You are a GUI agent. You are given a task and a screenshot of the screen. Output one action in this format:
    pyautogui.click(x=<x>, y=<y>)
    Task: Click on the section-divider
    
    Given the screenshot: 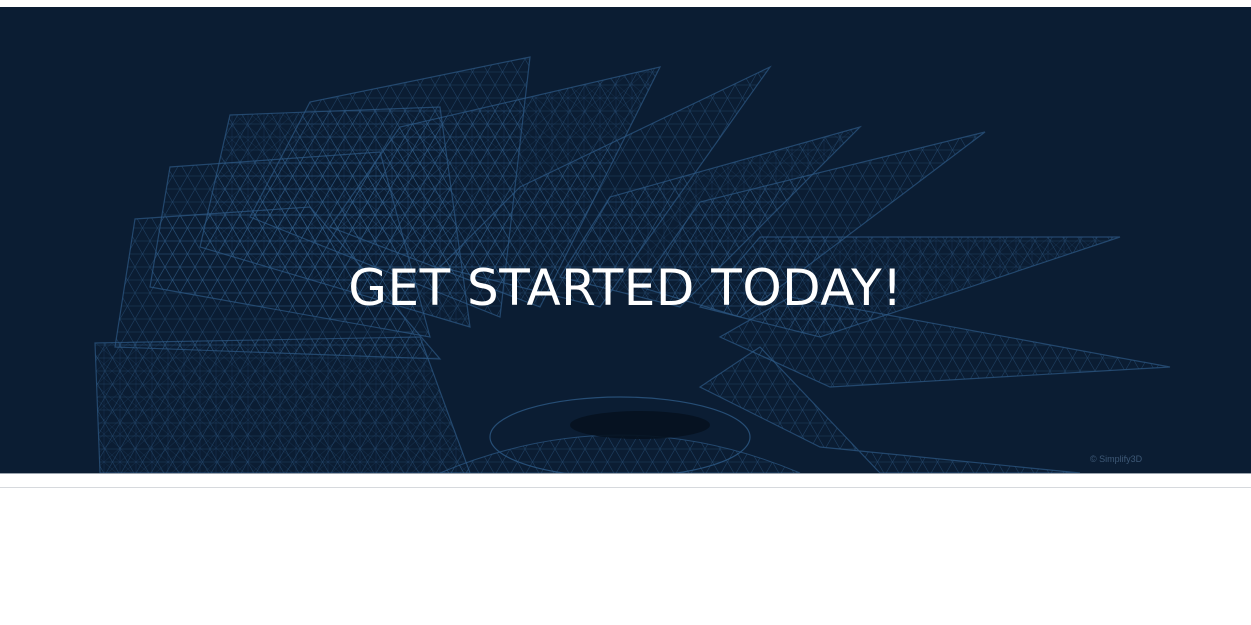 What is the action you would take?
    pyautogui.click(x=625, y=473)
    